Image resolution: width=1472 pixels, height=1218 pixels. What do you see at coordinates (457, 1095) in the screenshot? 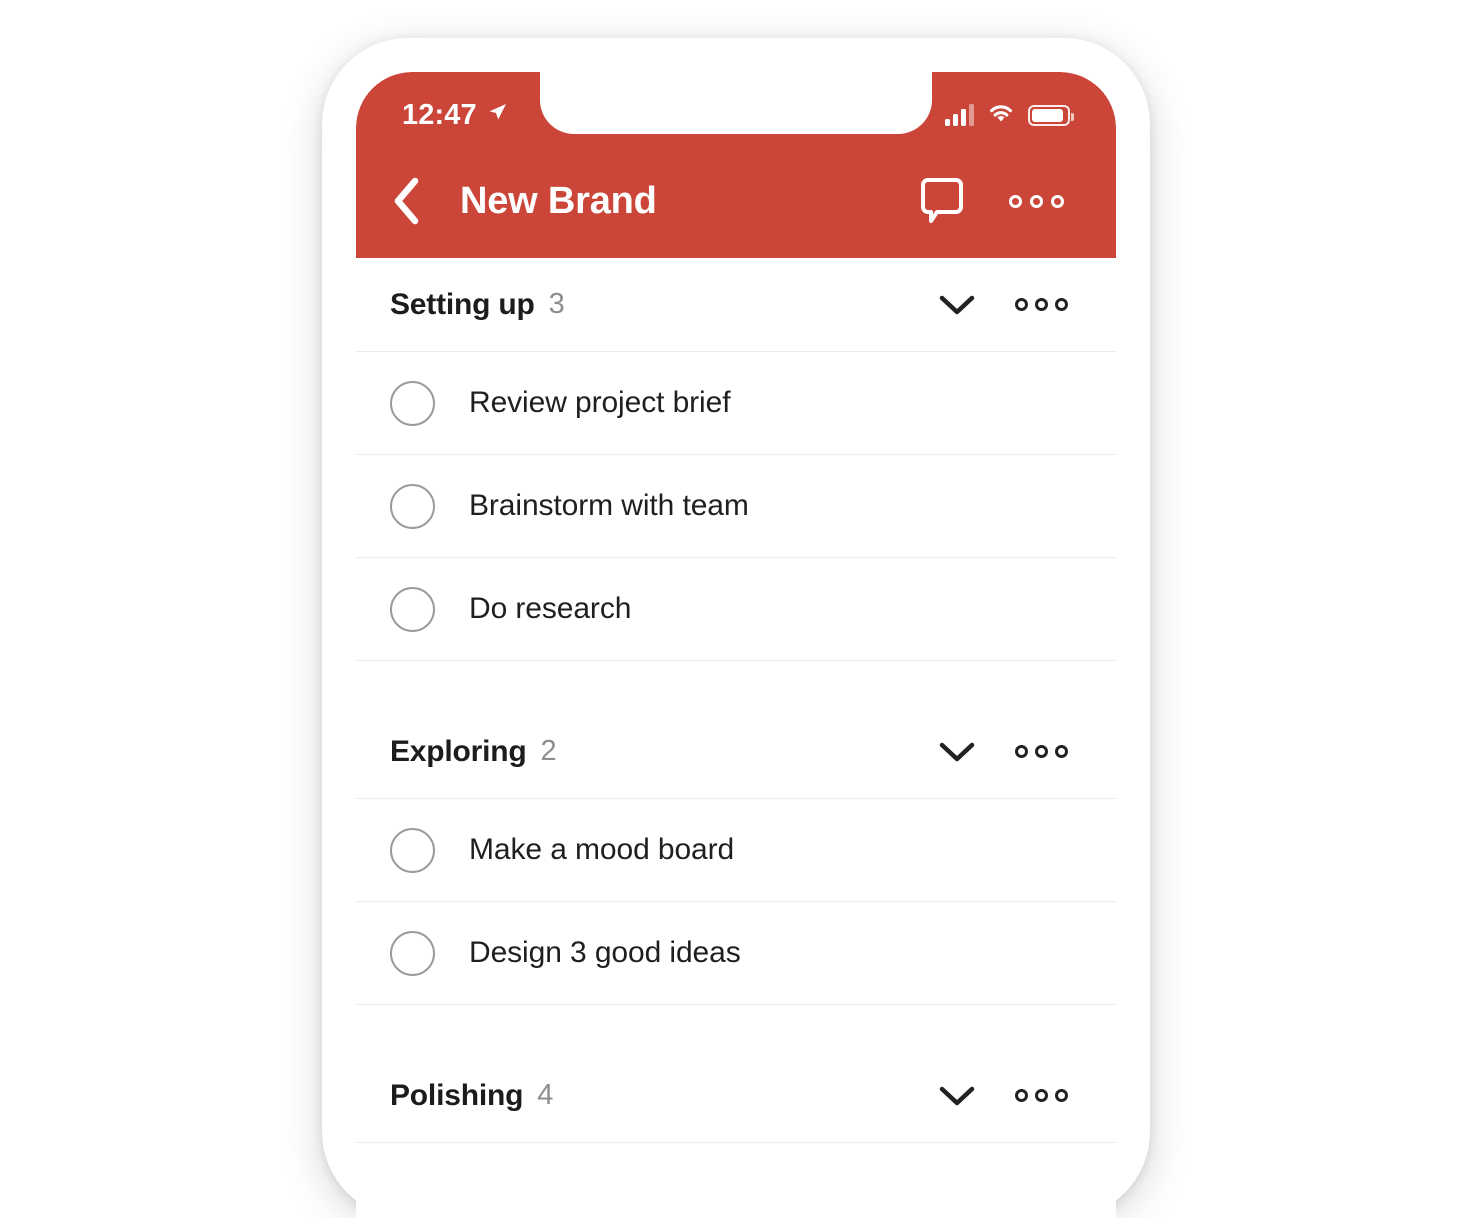
I see `section-title: Polishing` at bounding box center [457, 1095].